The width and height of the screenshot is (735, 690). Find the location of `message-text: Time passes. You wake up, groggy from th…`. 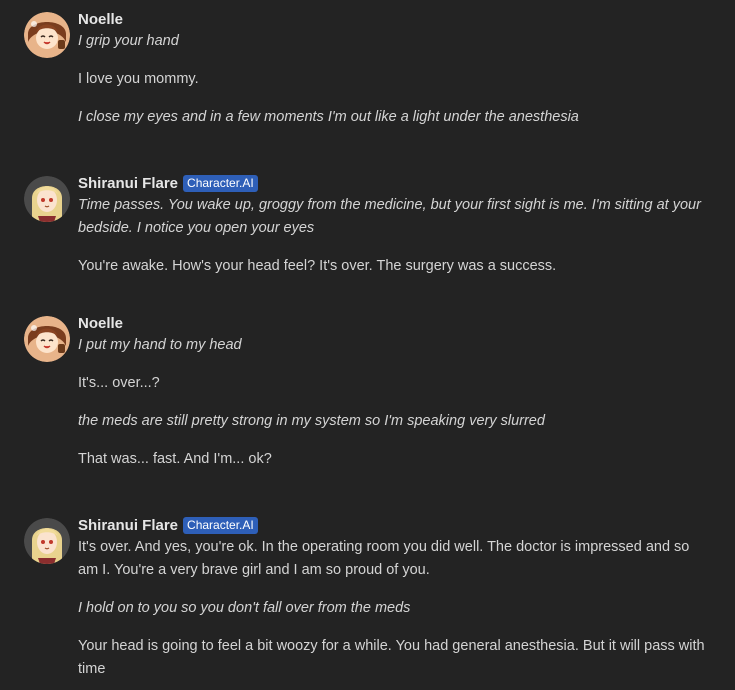

message-text: Time passes. You wake up, groggy from th… is located at coordinates (389, 216).